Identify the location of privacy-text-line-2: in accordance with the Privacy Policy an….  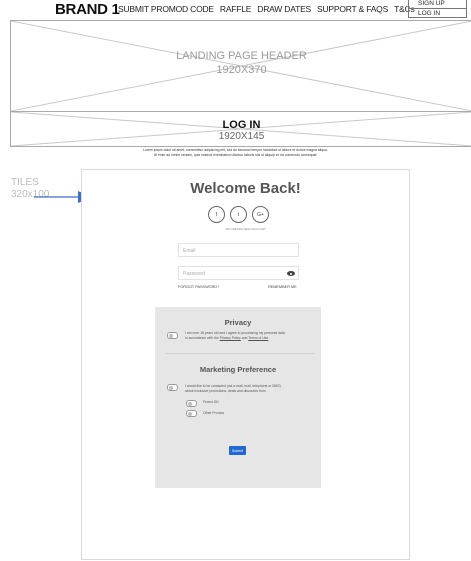
(227, 337).